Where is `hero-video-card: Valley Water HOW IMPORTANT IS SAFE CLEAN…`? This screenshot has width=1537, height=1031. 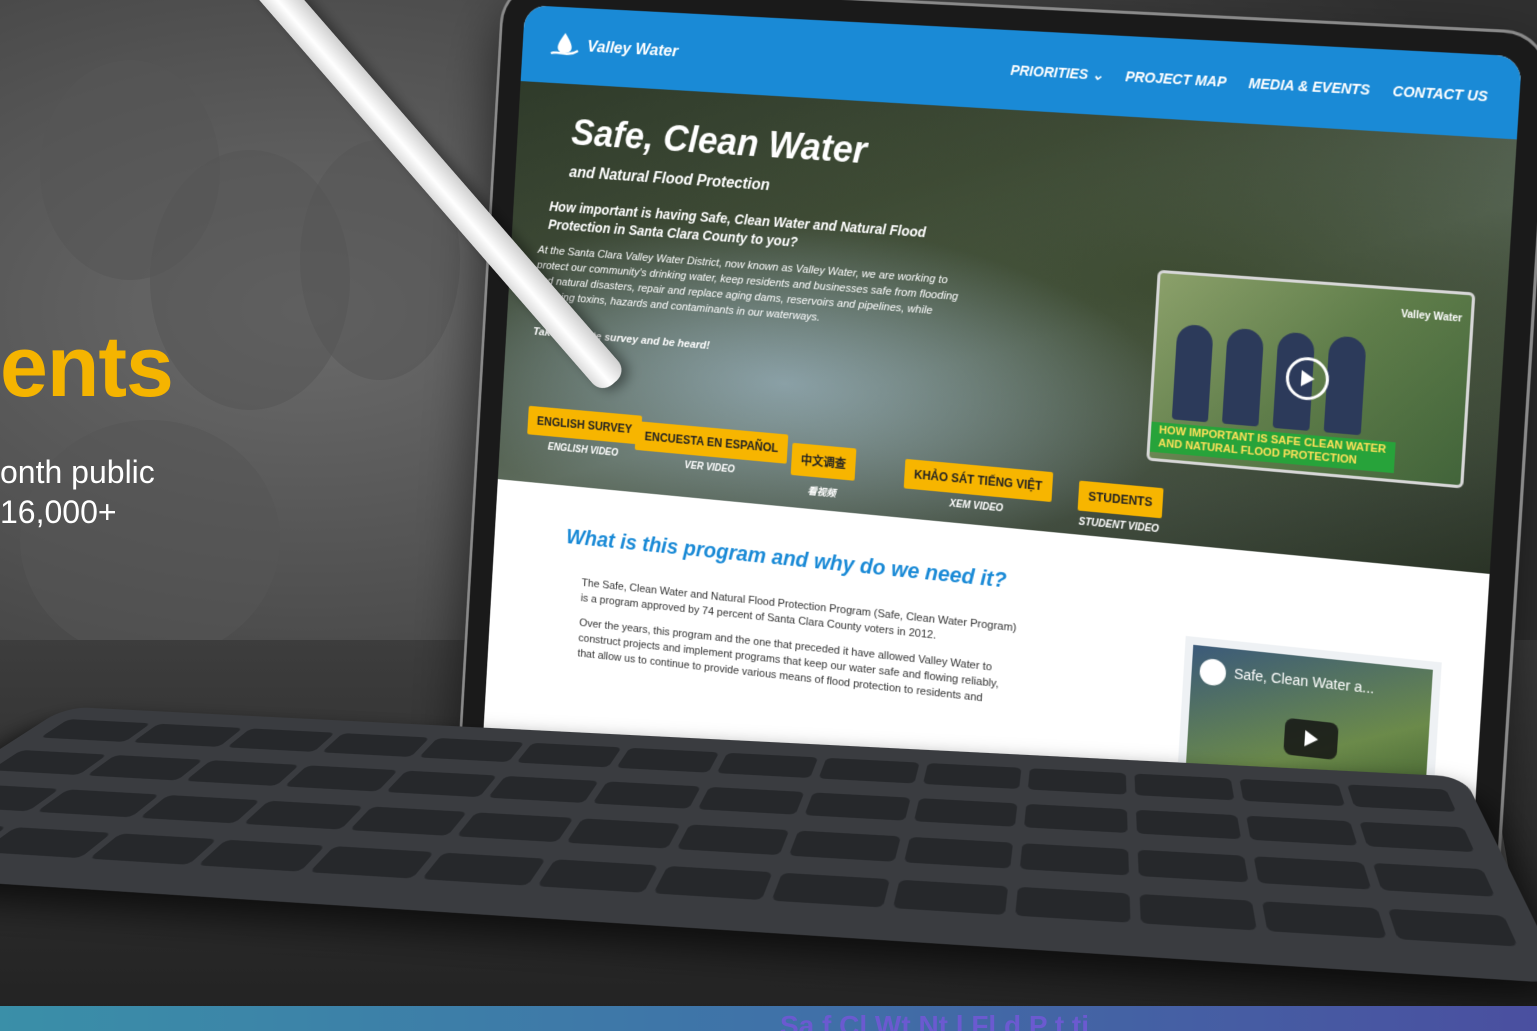
hero-video-card: Valley Water HOW IMPORTANT IS SAFE CLEAN… is located at coordinates (1311, 379).